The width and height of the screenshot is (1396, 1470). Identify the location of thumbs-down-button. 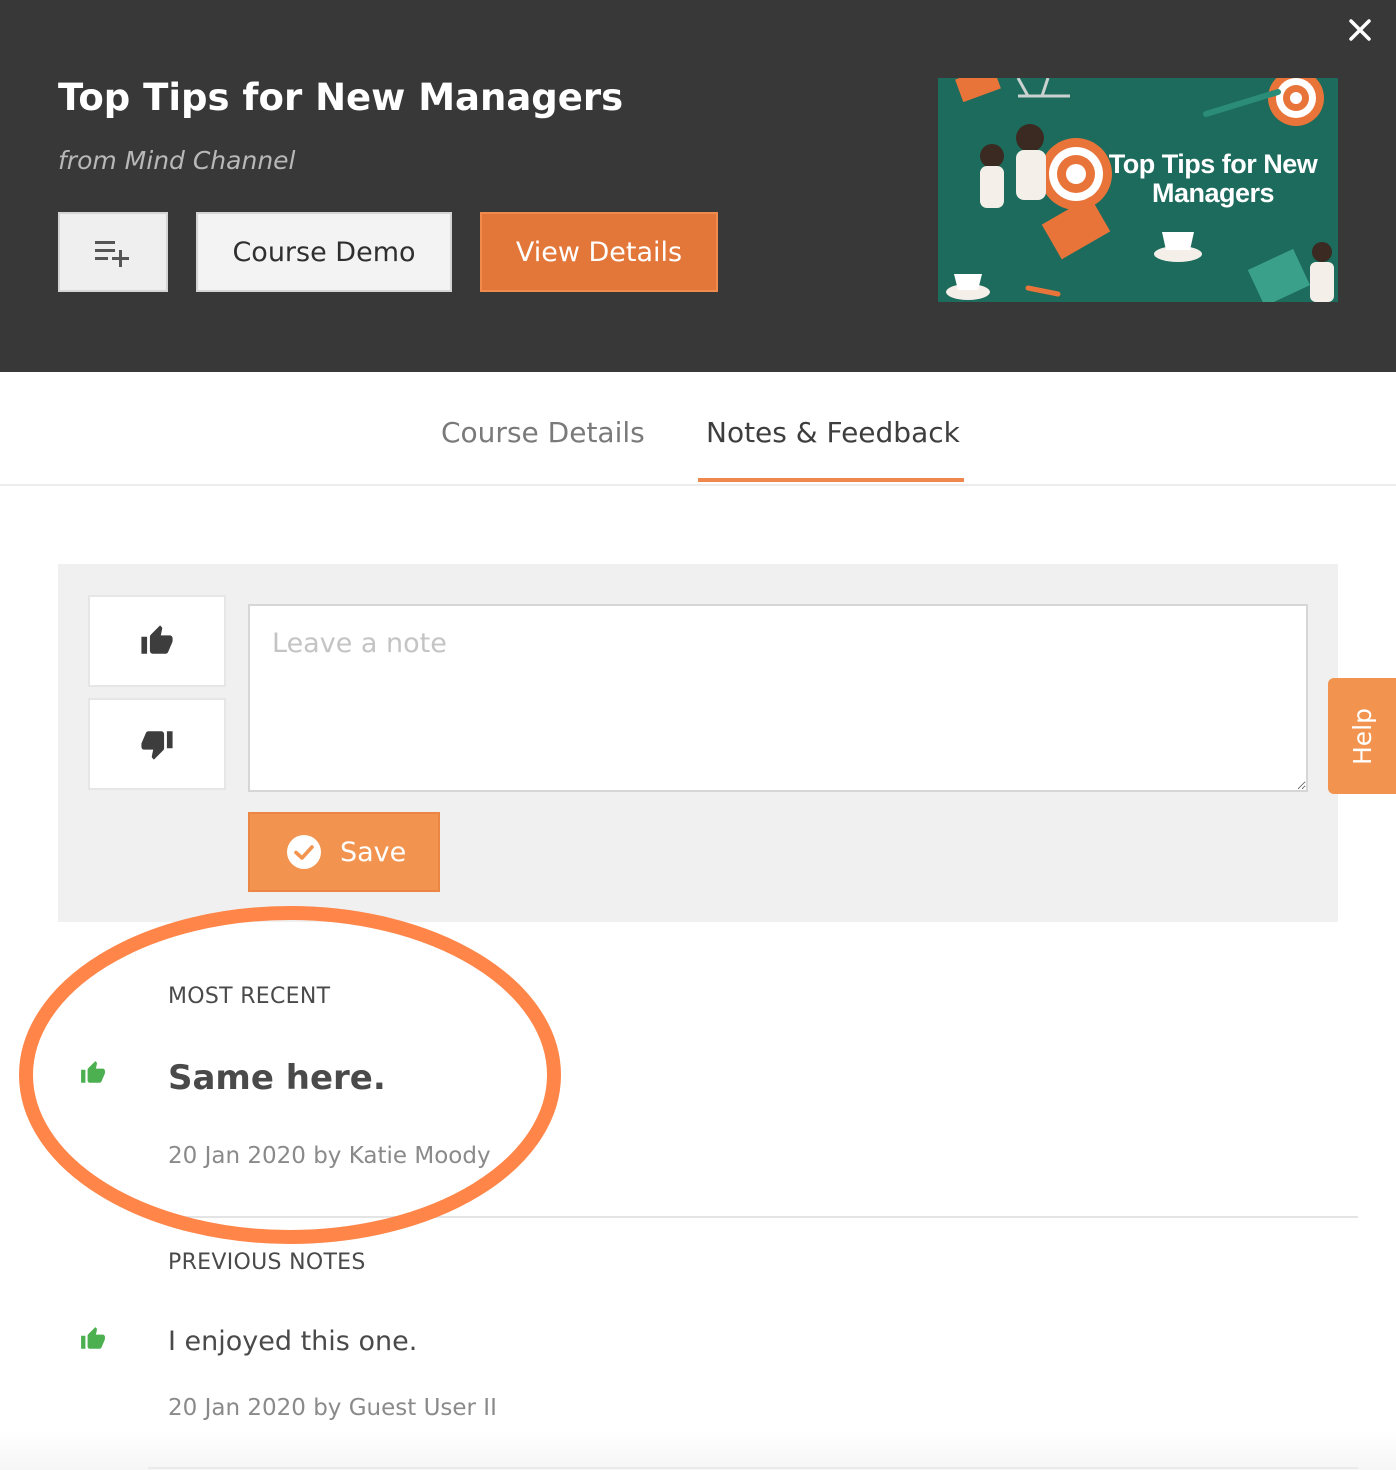
(157, 744).